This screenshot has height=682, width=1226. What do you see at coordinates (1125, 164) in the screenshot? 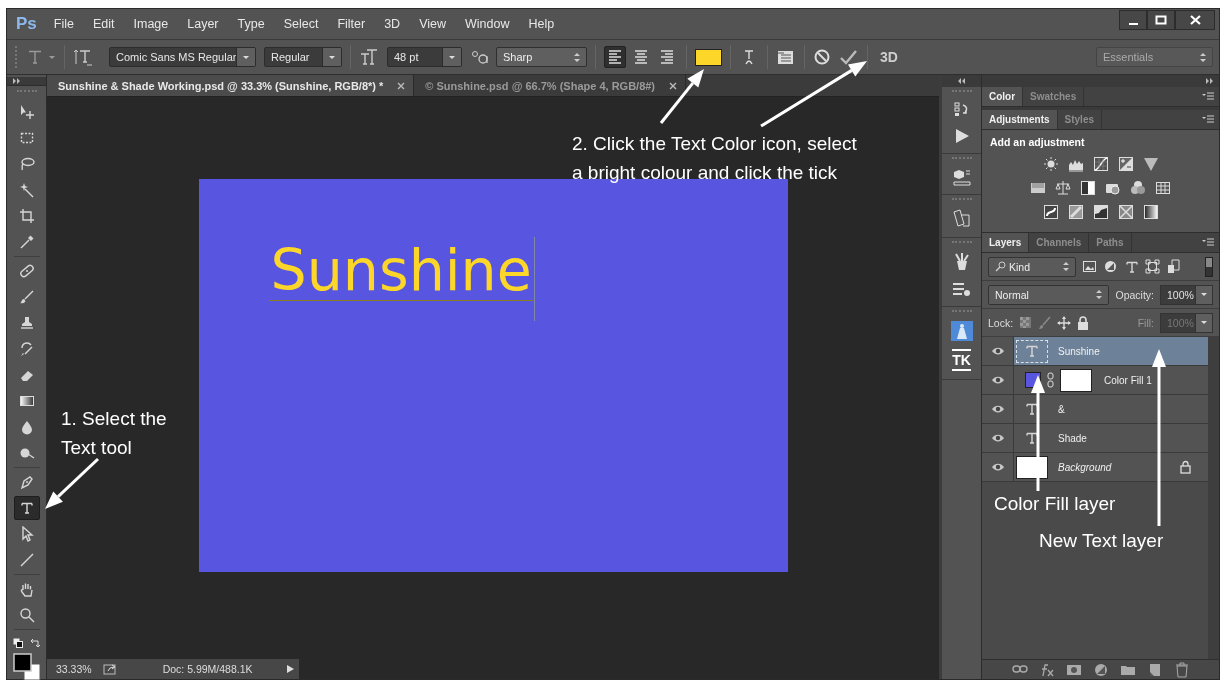
I see `exposure-icon` at bounding box center [1125, 164].